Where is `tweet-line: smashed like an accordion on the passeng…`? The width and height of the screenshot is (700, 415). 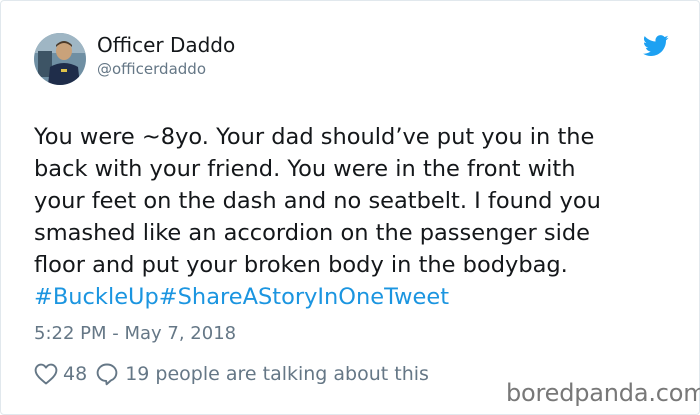 tweet-line: smashed like an accordion on the passeng… is located at coordinates (312, 233).